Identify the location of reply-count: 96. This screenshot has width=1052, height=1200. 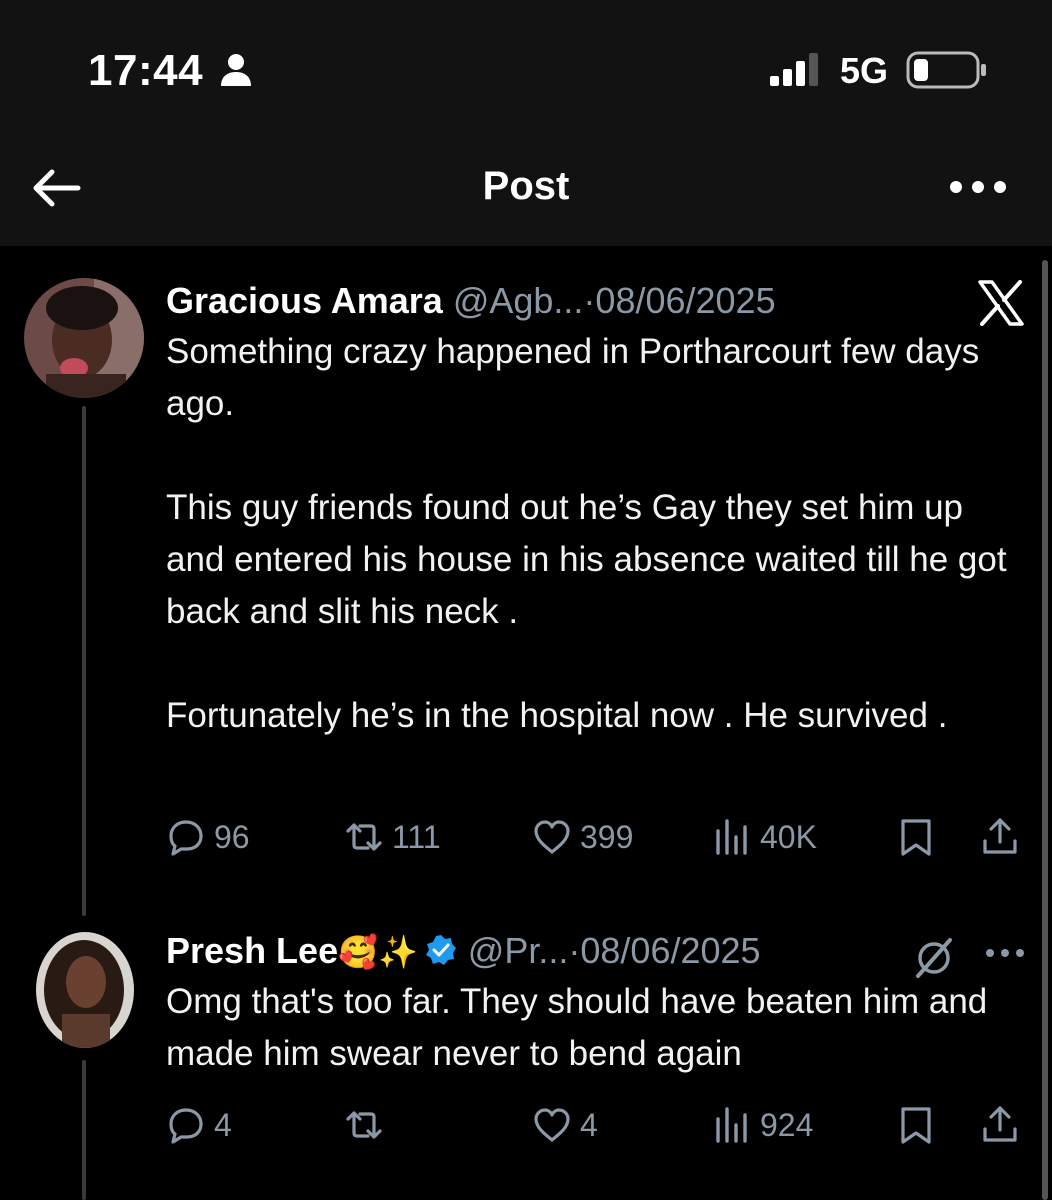
(232, 836).